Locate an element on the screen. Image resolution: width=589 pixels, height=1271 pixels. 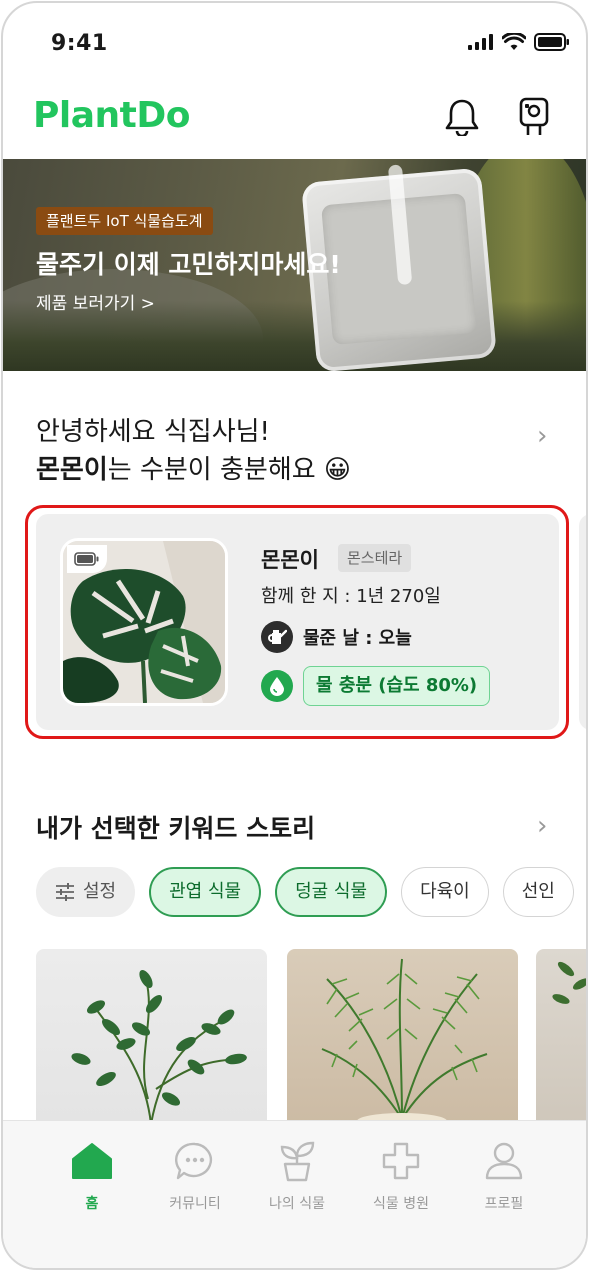
bottom-nav: 홈 커뮤니티 나의 식물 식물 병원 프로필 is located at coordinates (294, 1194).